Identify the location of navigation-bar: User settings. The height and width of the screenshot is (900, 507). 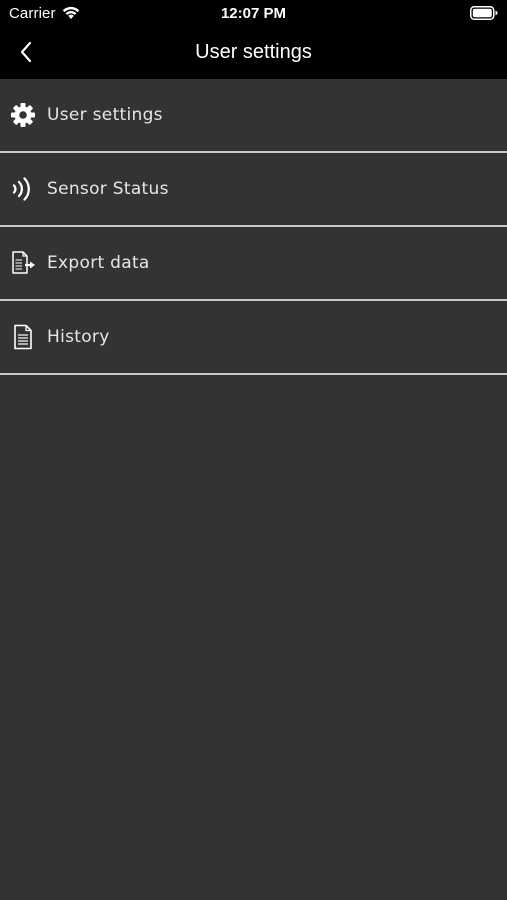
(253, 53).